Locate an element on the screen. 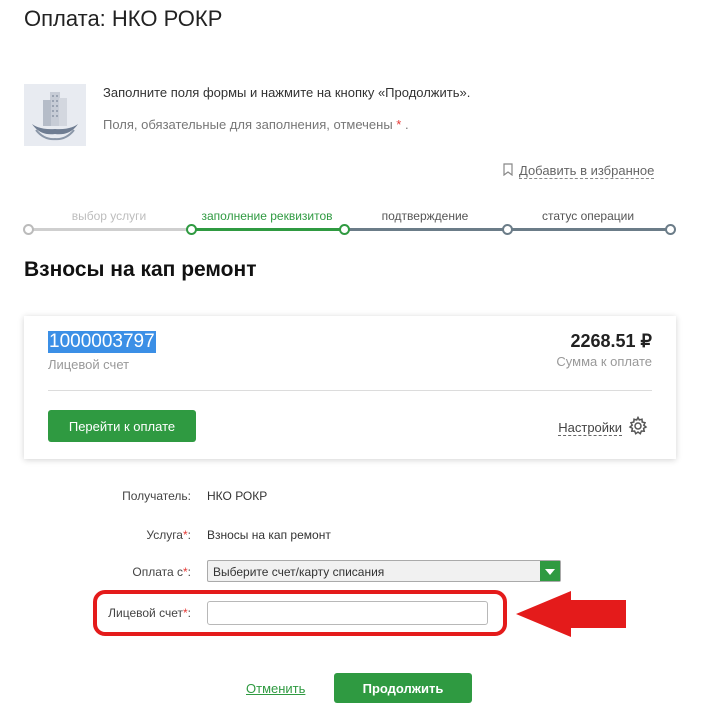 Image resolution: width=706 pixels, height=722 pixels. continue-button: Продолжить is located at coordinates (403, 688).